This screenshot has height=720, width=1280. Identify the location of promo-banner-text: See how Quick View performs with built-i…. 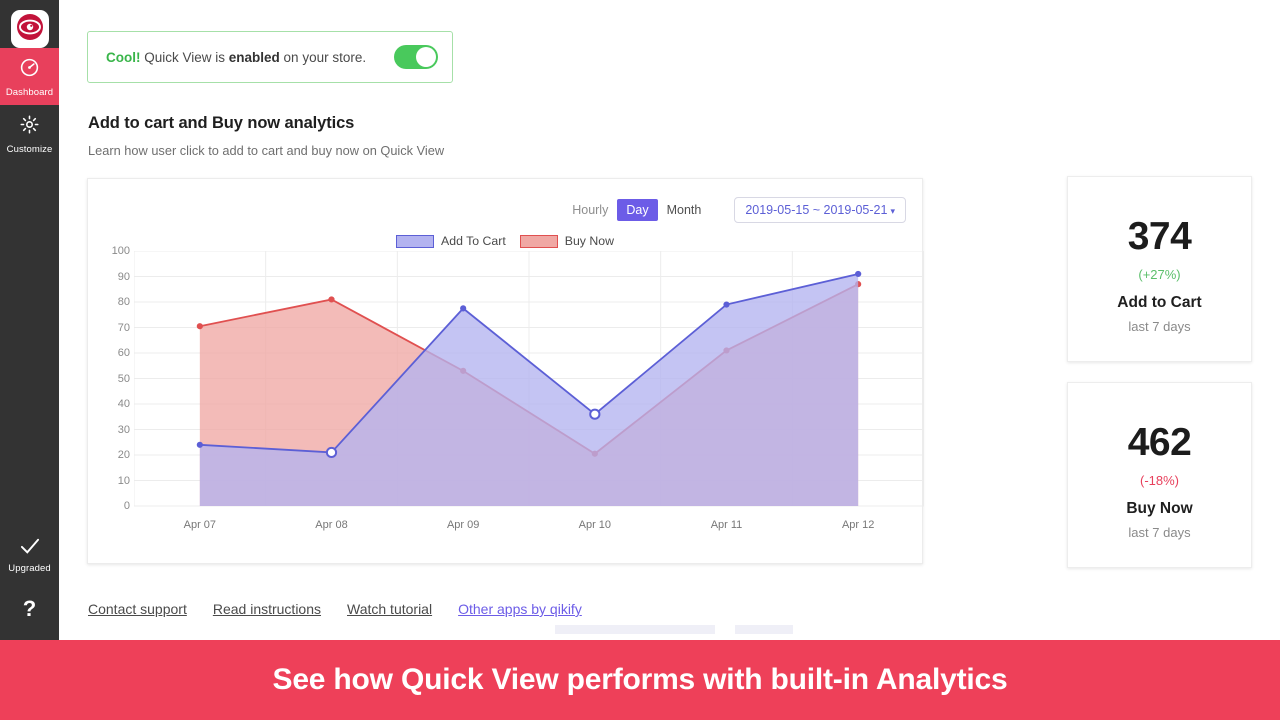
(640, 679).